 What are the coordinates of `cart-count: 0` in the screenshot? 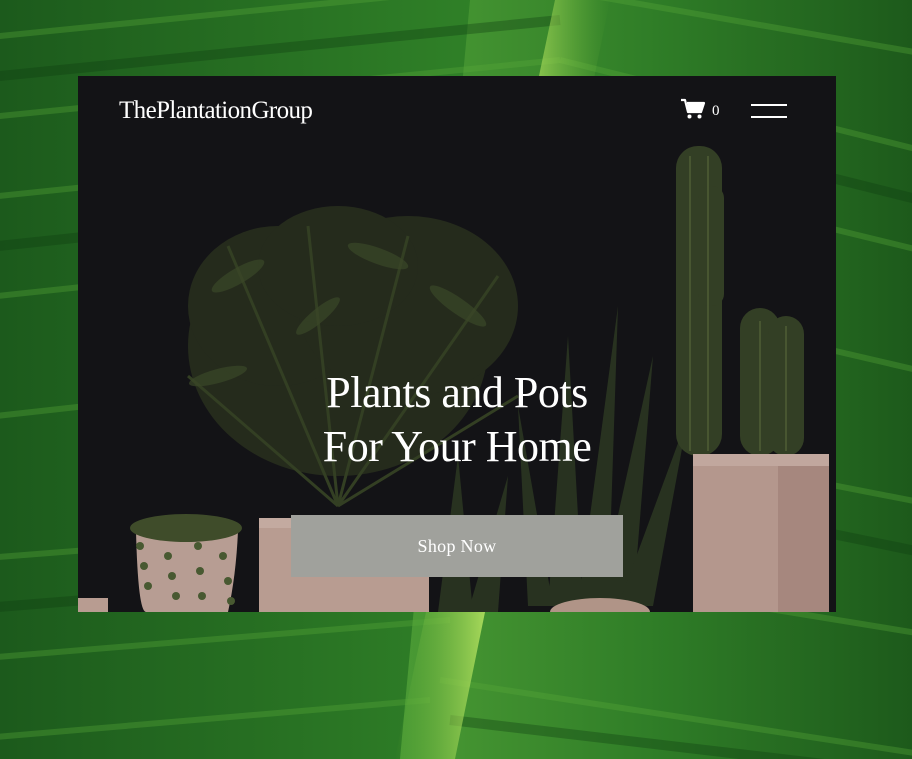 It's located at (716, 111).